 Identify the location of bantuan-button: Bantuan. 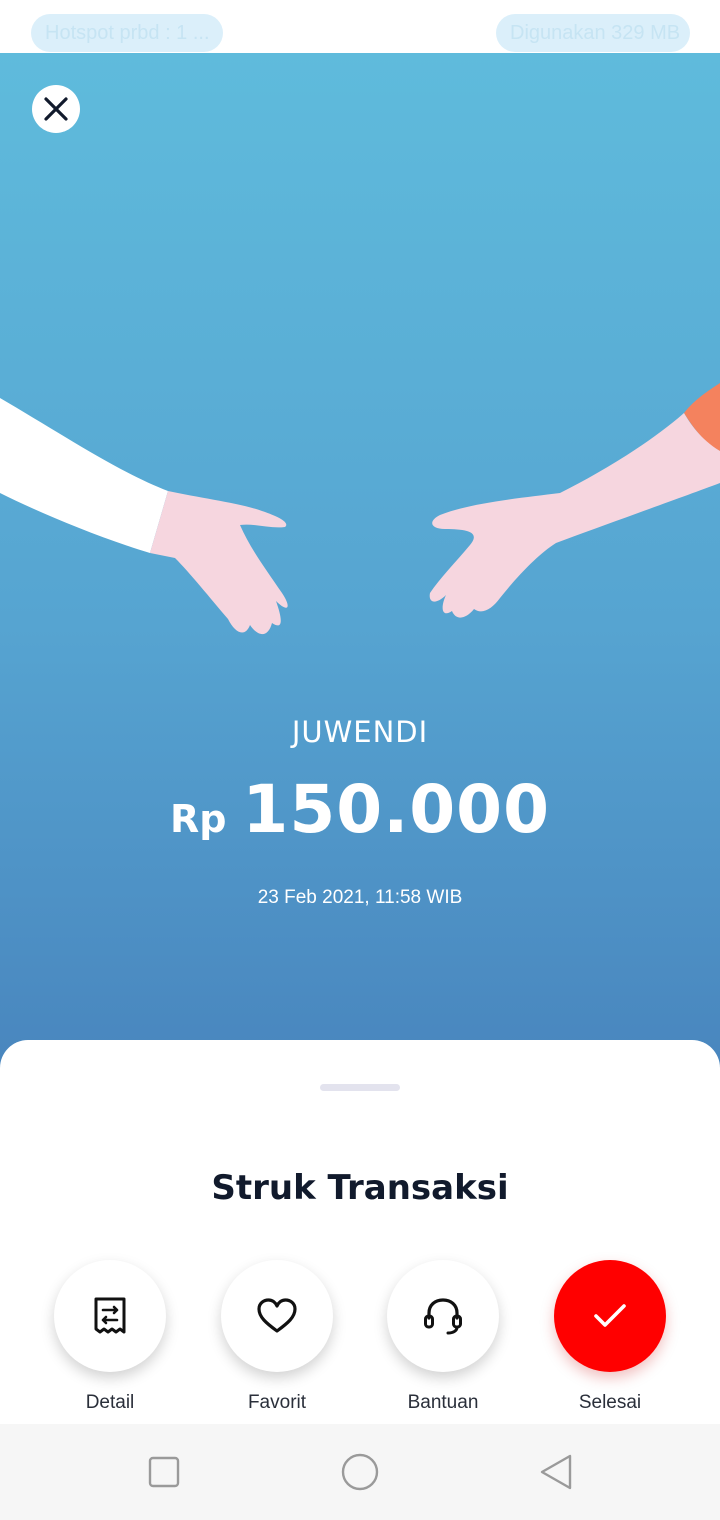
(443, 1337).